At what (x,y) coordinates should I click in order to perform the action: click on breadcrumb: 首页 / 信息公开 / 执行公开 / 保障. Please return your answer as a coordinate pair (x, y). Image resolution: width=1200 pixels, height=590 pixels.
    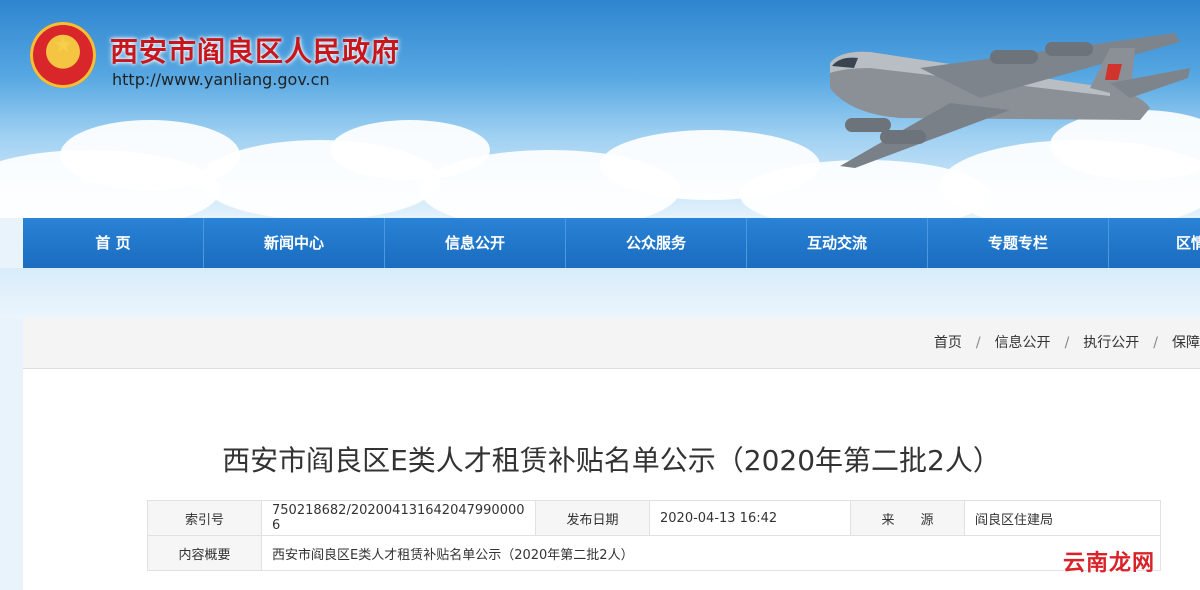
    Looking at the image, I should click on (611, 343).